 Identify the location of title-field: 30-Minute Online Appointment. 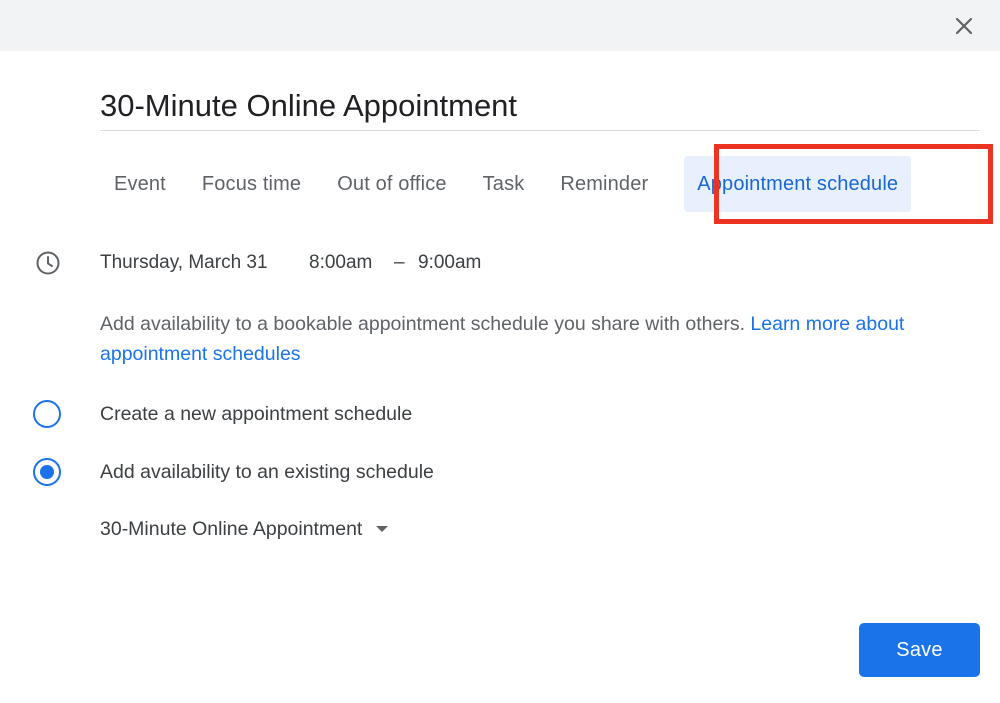
(540, 106).